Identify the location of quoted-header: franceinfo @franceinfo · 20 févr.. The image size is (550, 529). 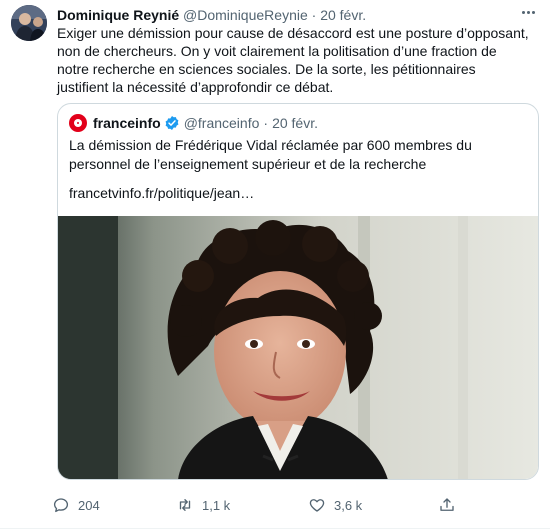
(193, 123).